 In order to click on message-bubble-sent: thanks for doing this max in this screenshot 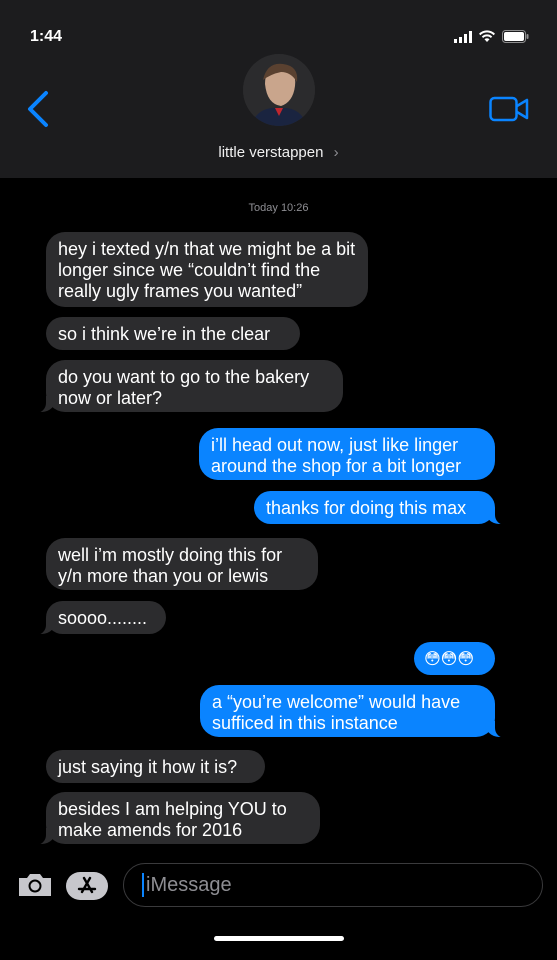, I will do `click(381, 508)`.